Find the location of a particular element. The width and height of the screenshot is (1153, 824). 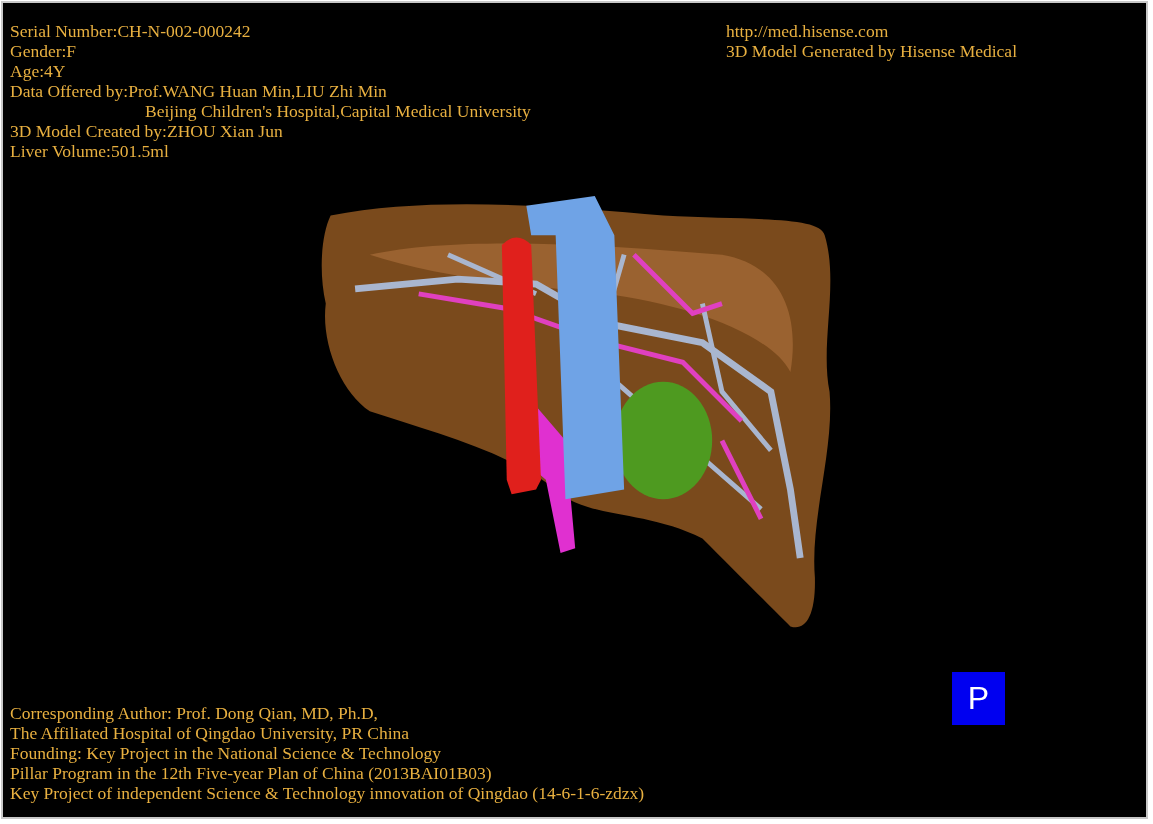

info-text: Liver Volume:501.5ml is located at coordinates (90, 151).